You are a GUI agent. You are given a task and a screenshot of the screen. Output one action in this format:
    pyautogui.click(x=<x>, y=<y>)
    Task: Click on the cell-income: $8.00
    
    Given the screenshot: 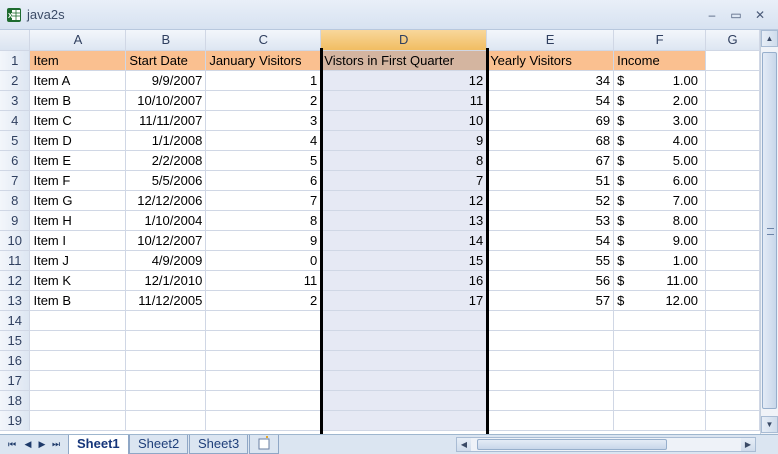 What is the action you would take?
    pyautogui.click(x=659, y=220)
    